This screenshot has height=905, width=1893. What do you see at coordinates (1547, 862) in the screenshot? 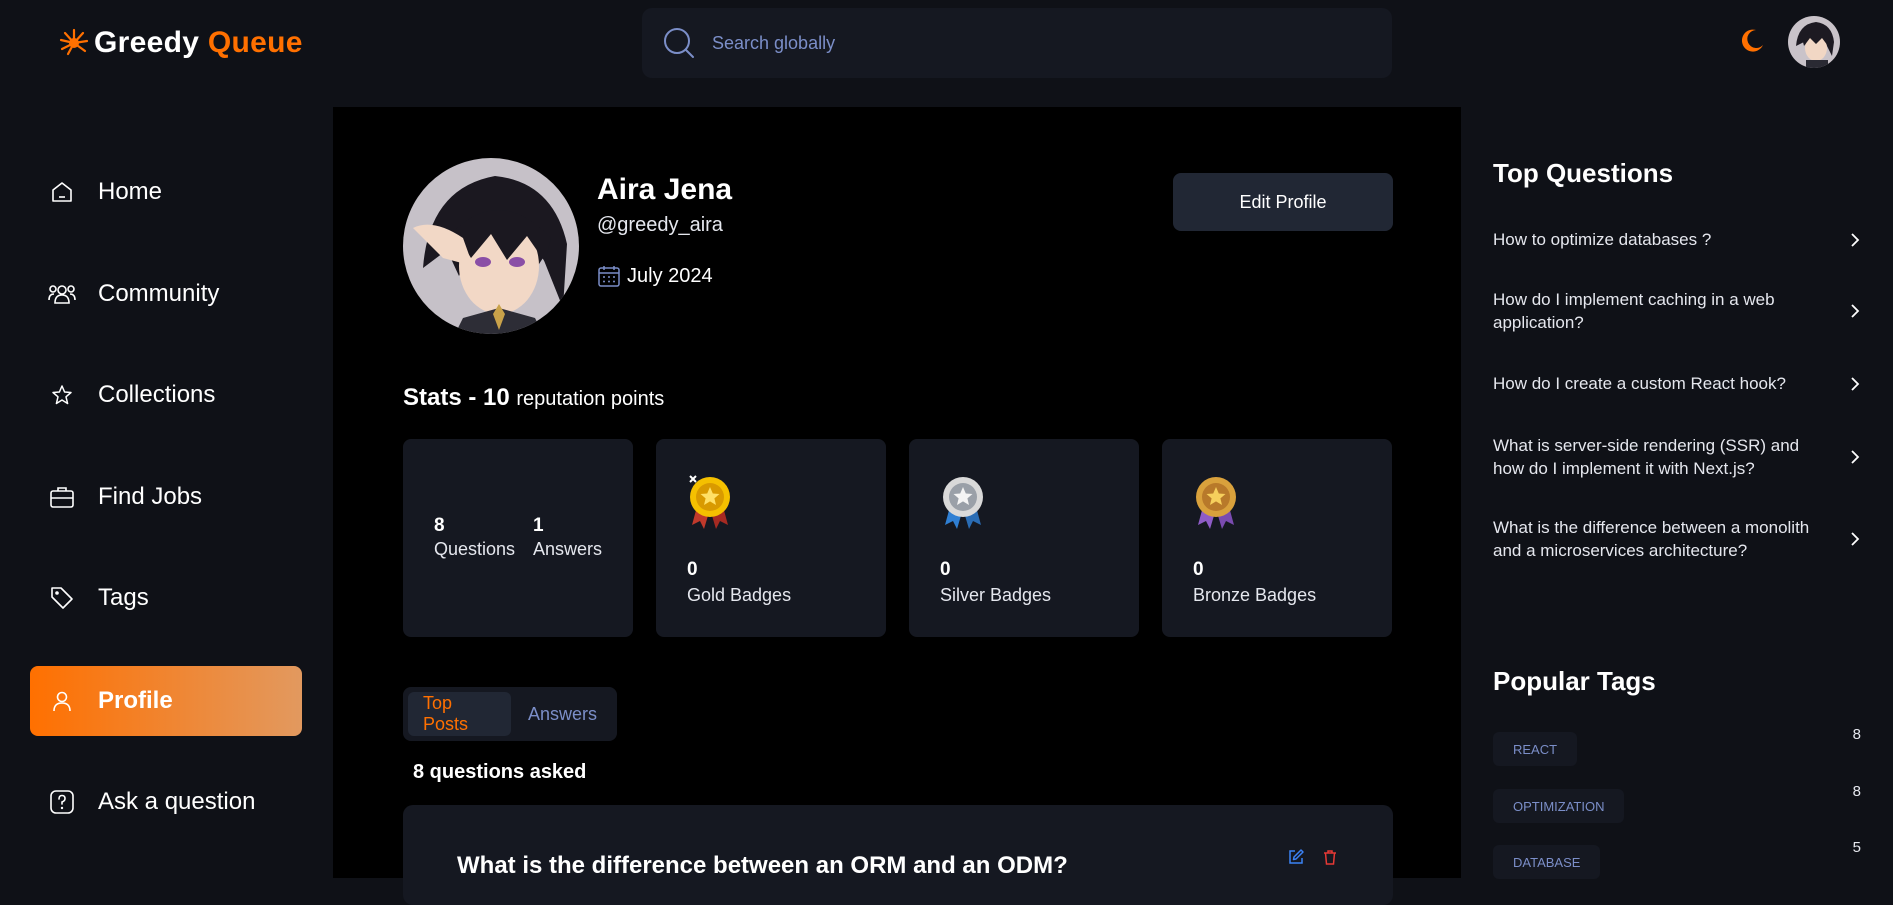
I see `tag-pill: DATABASE` at bounding box center [1547, 862].